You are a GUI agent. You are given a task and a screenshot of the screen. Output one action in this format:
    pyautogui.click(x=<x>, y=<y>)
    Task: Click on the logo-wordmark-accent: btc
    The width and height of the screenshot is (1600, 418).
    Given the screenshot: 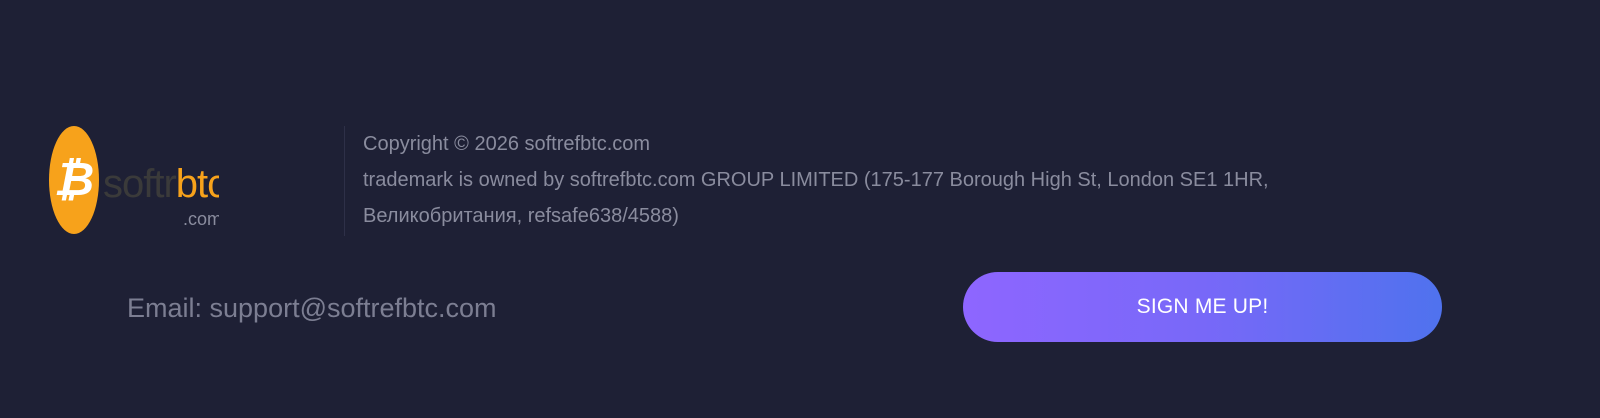 What is the action you would take?
    pyautogui.click(x=197, y=184)
    